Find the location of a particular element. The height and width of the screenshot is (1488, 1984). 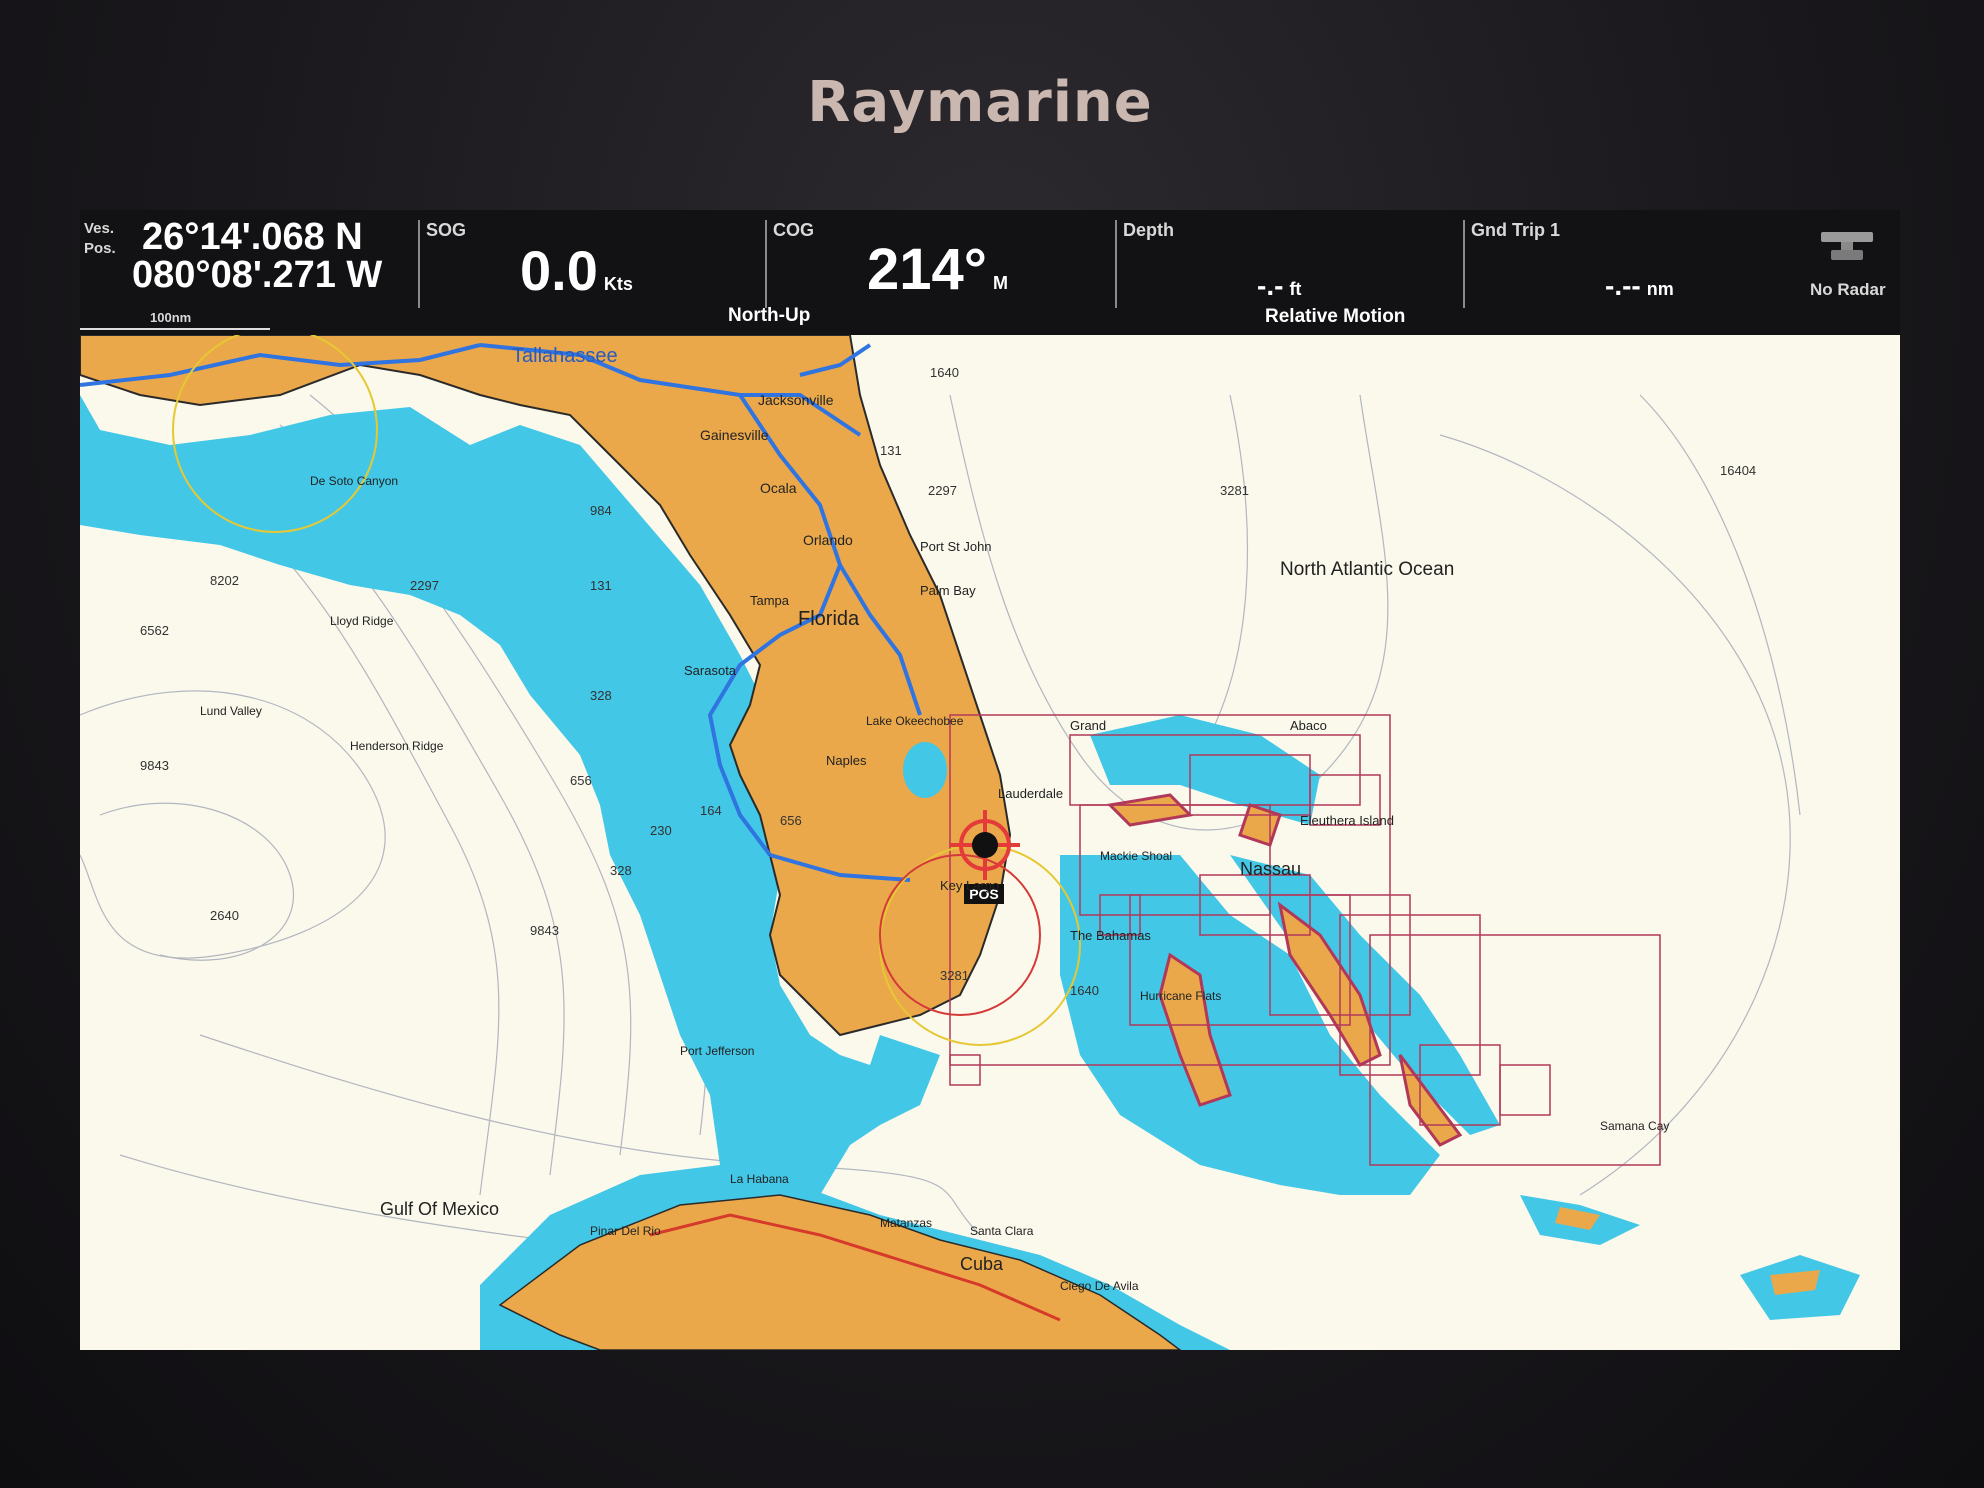

north-up-mode: North-Up is located at coordinates (769, 316).